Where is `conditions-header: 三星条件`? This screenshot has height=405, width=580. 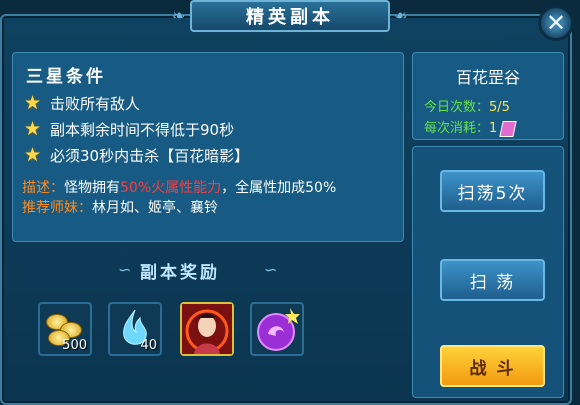 conditions-header: 三星条件 is located at coordinates (66, 77).